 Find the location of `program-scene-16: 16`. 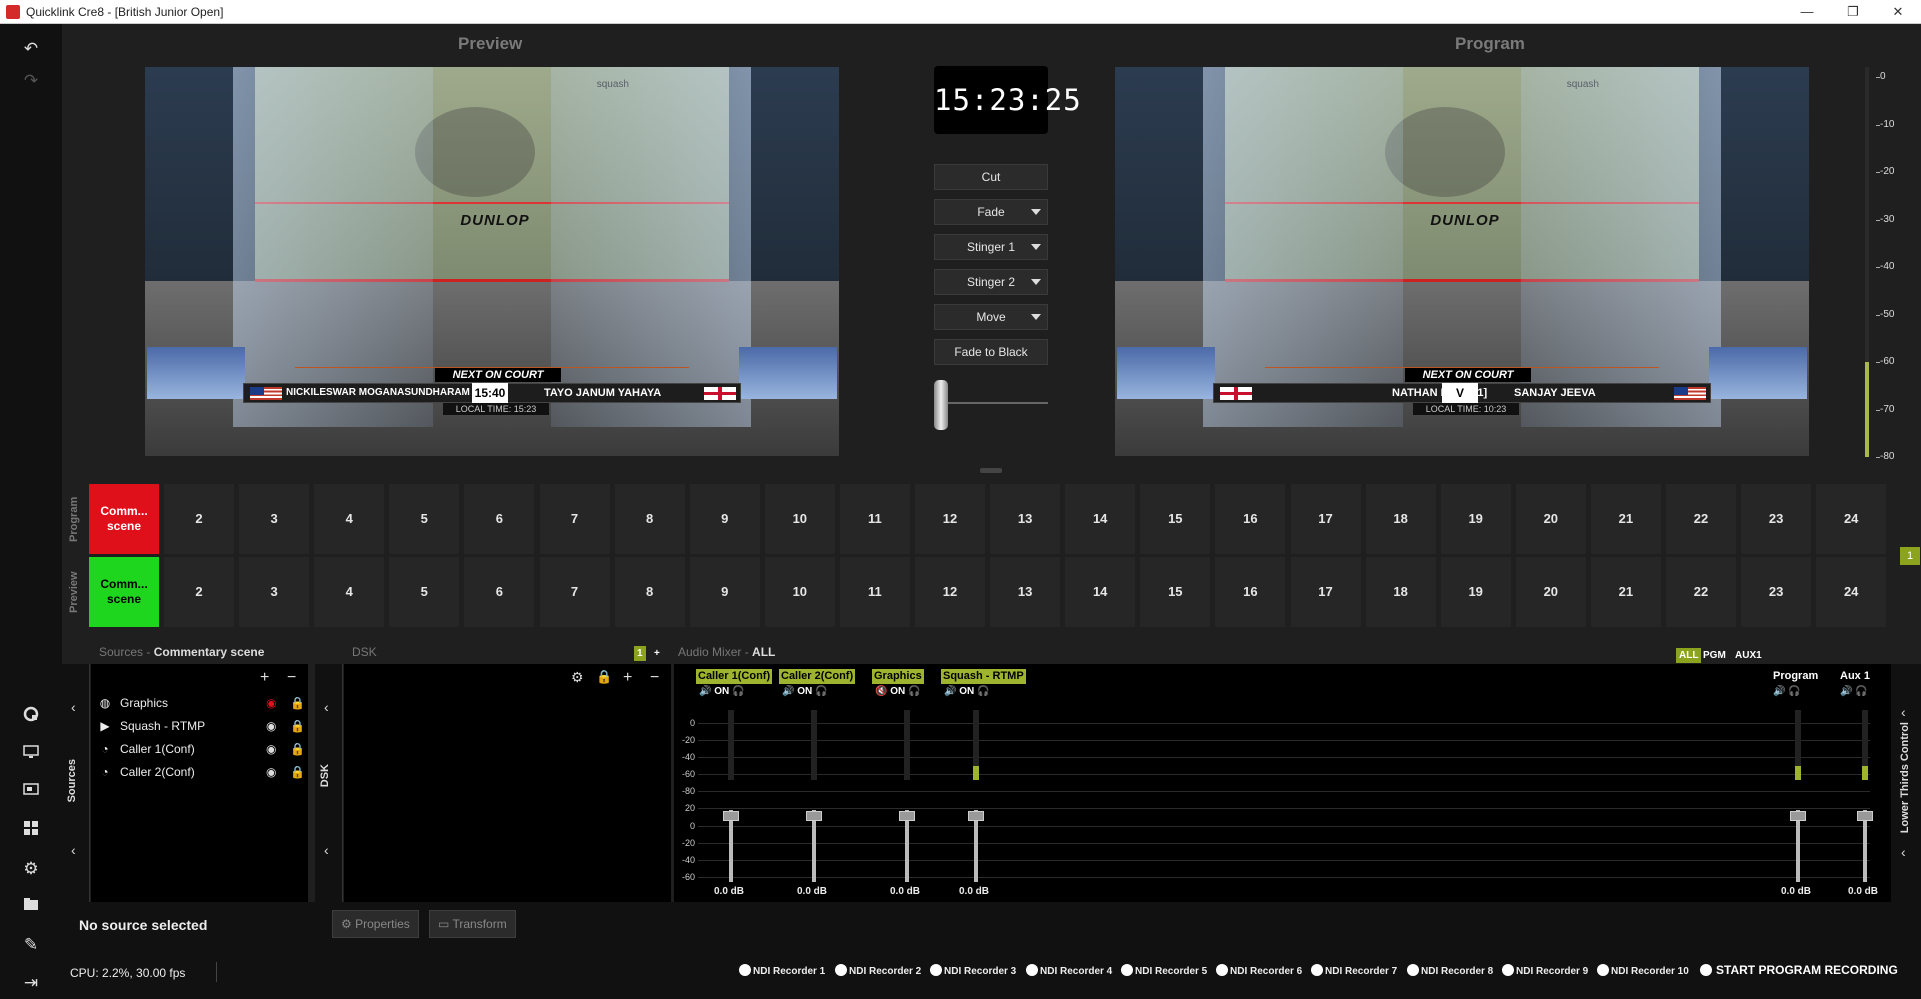

program-scene-16: 16 is located at coordinates (1250, 519).